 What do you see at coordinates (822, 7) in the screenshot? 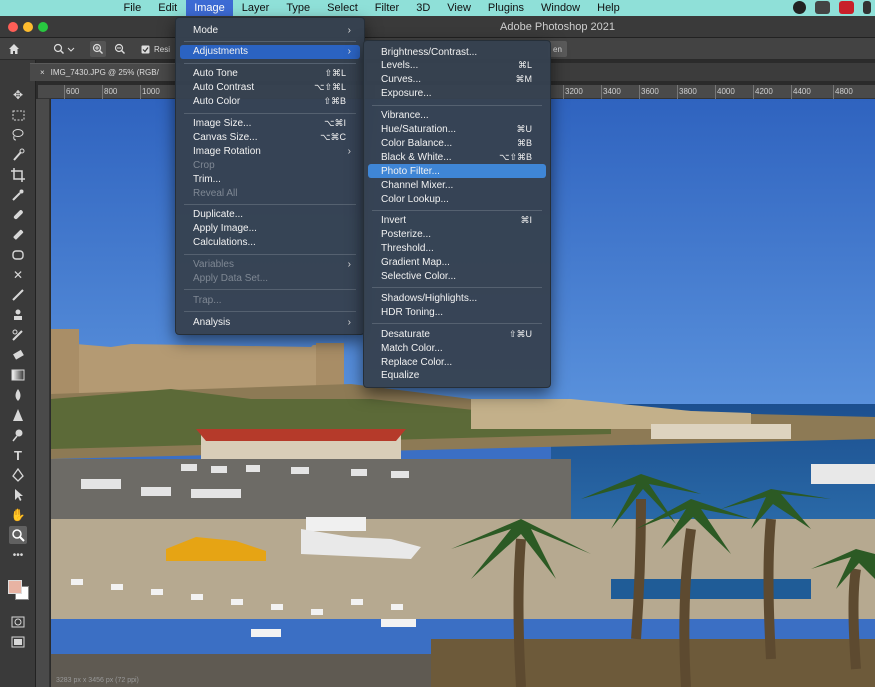
I see `app-m-icon` at bounding box center [822, 7].